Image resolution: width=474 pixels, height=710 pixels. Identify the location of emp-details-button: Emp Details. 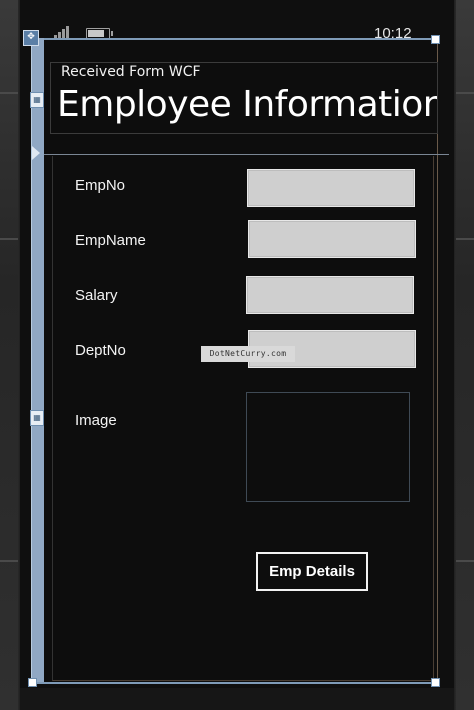
(312, 571).